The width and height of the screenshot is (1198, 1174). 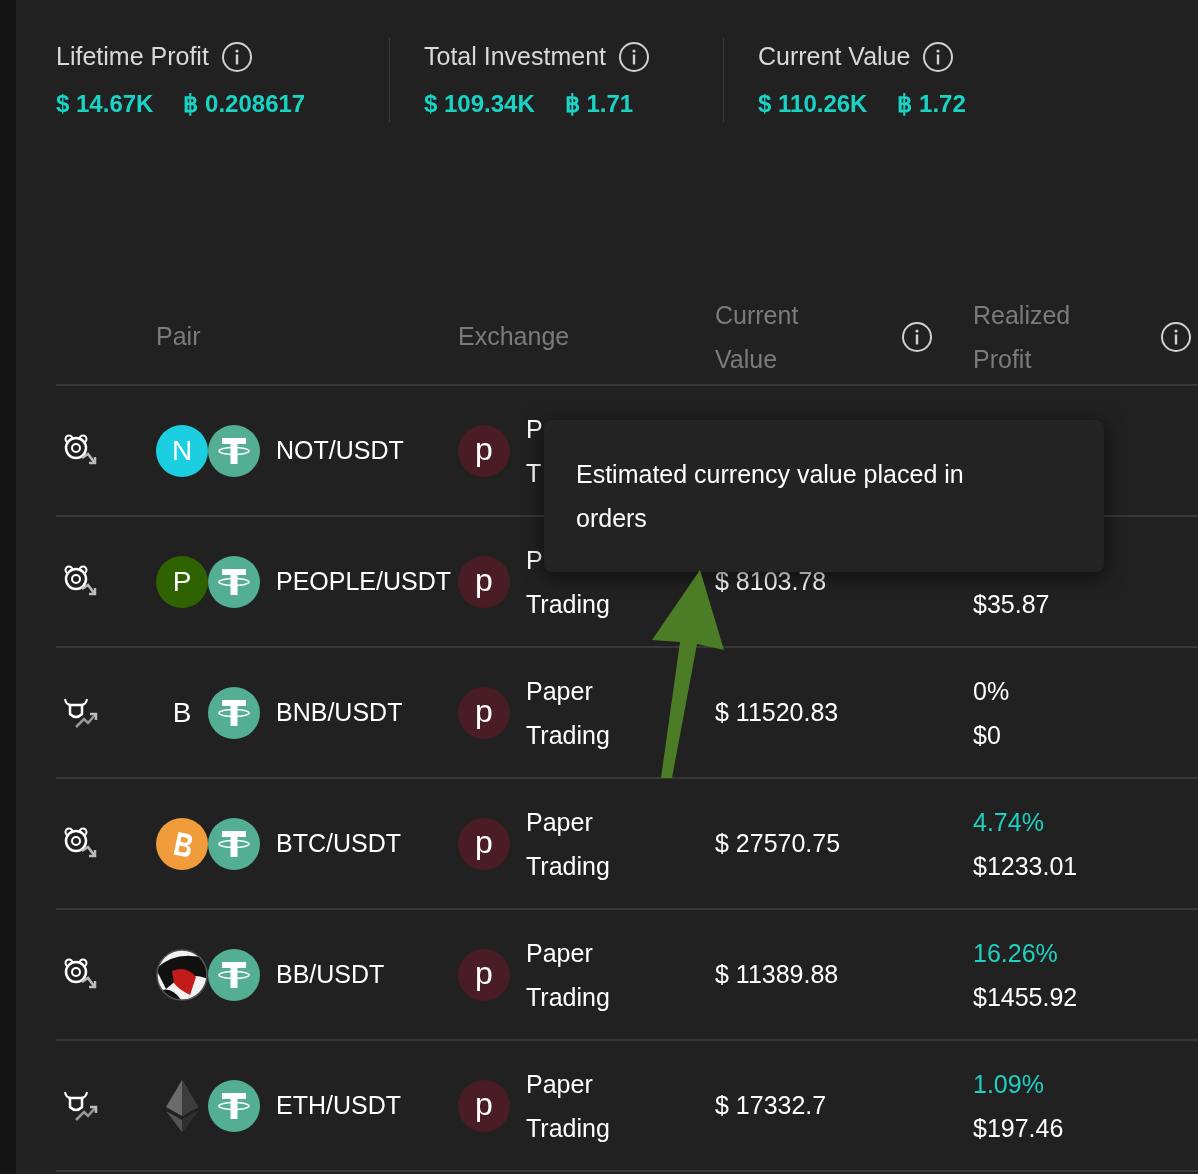 I want to click on current-value: $ 8103.78, so click(x=771, y=580).